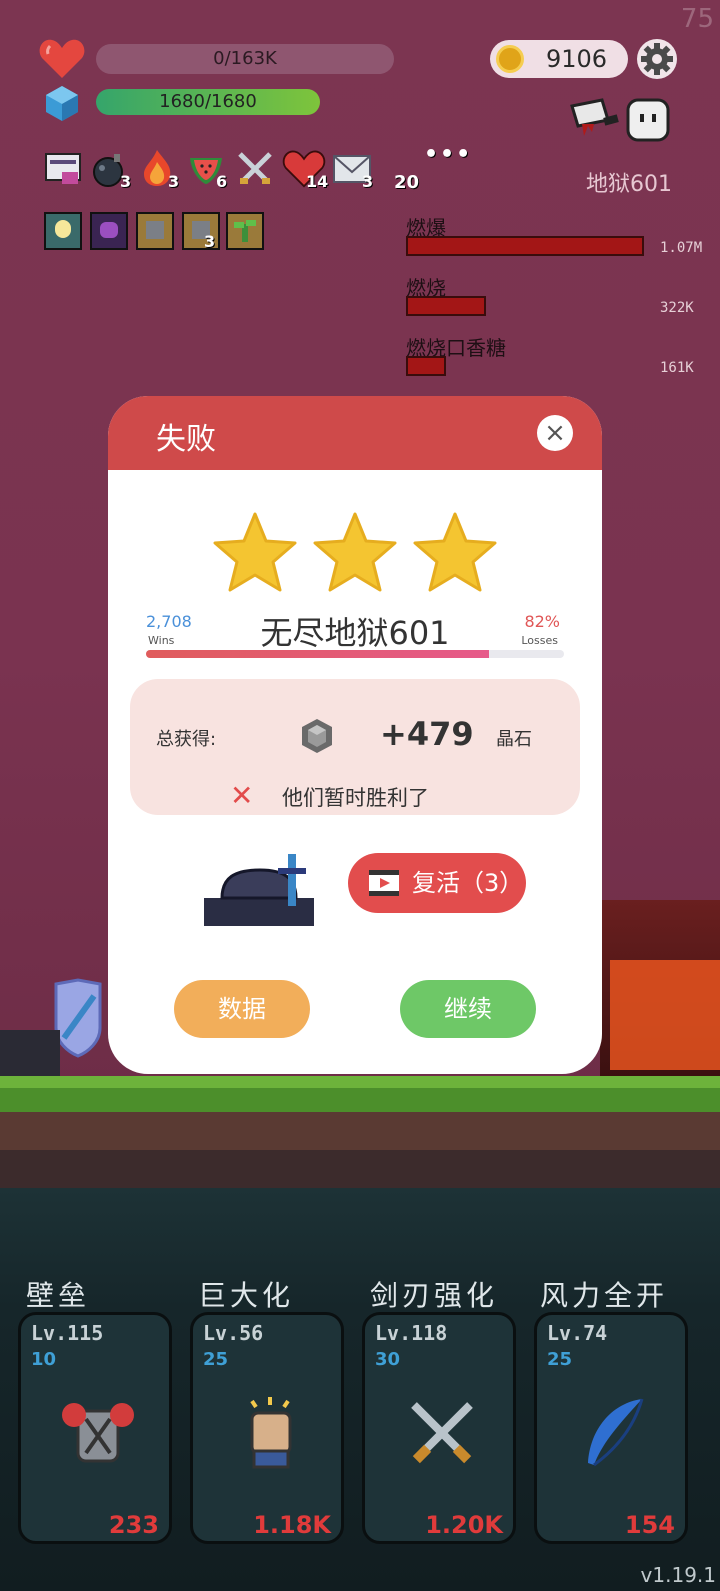 The width and height of the screenshot is (720, 1591). Describe the element at coordinates (355, 747) in the screenshot. I see `reward-box: 总获得: +479 晶石 ✕ 他们暂时胜利了` at that location.